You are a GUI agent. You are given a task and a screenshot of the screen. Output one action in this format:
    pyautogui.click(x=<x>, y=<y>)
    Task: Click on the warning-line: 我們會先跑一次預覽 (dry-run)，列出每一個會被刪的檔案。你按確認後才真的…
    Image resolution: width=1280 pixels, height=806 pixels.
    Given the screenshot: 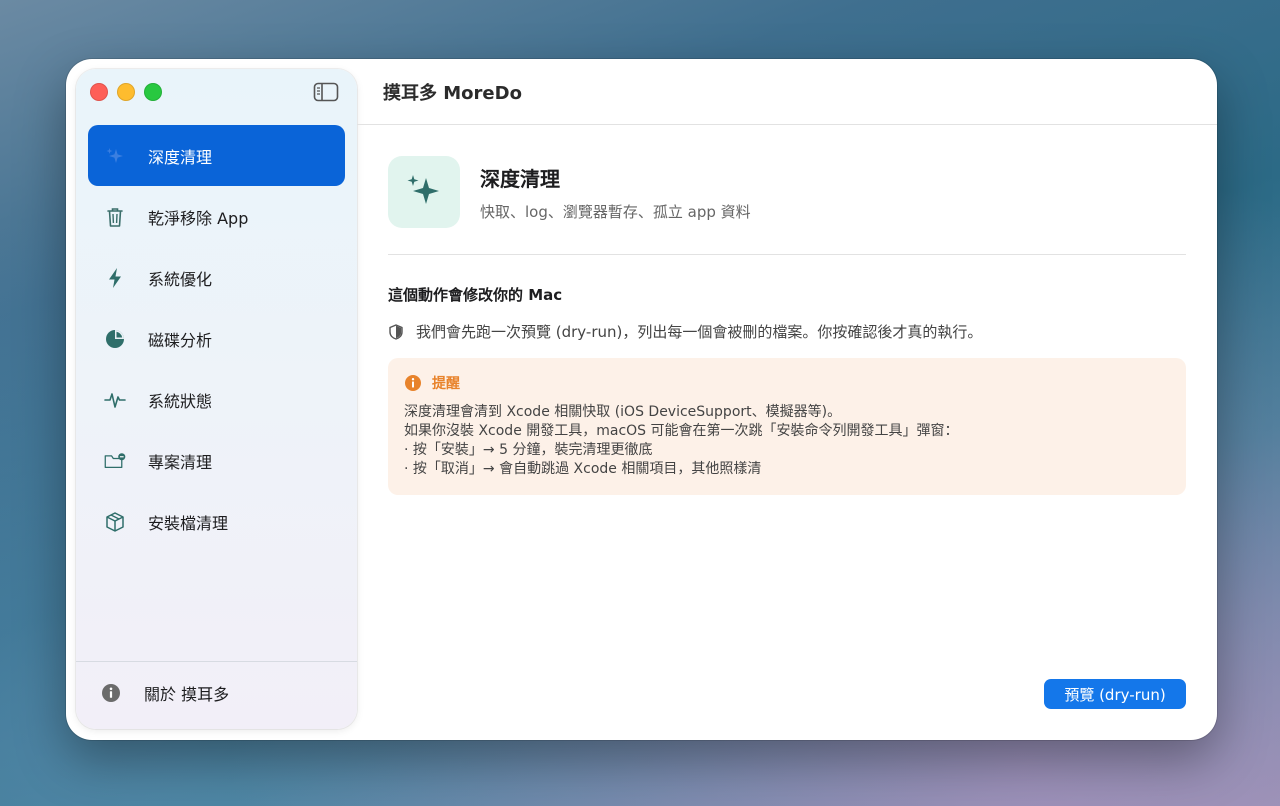 What is the action you would take?
    pyautogui.click(x=787, y=331)
    